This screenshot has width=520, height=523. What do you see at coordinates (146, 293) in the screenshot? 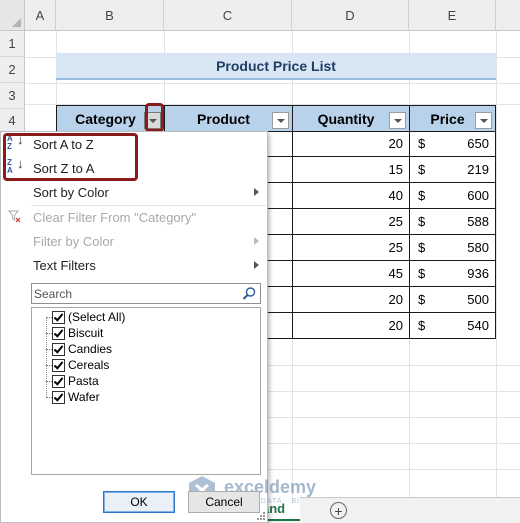
I see `filter-search-input: Search` at bounding box center [146, 293].